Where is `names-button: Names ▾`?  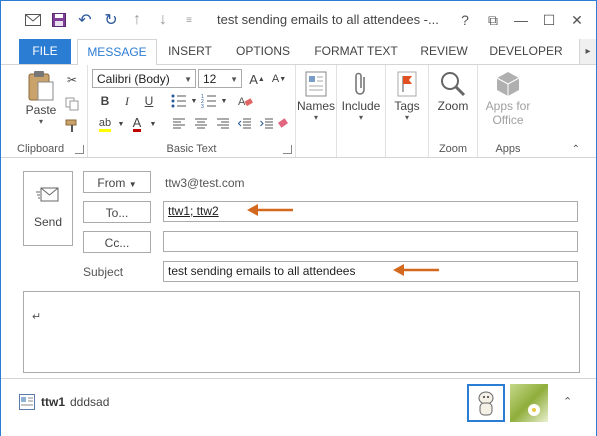 names-button: Names ▾ is located at coordinates (316, 95).